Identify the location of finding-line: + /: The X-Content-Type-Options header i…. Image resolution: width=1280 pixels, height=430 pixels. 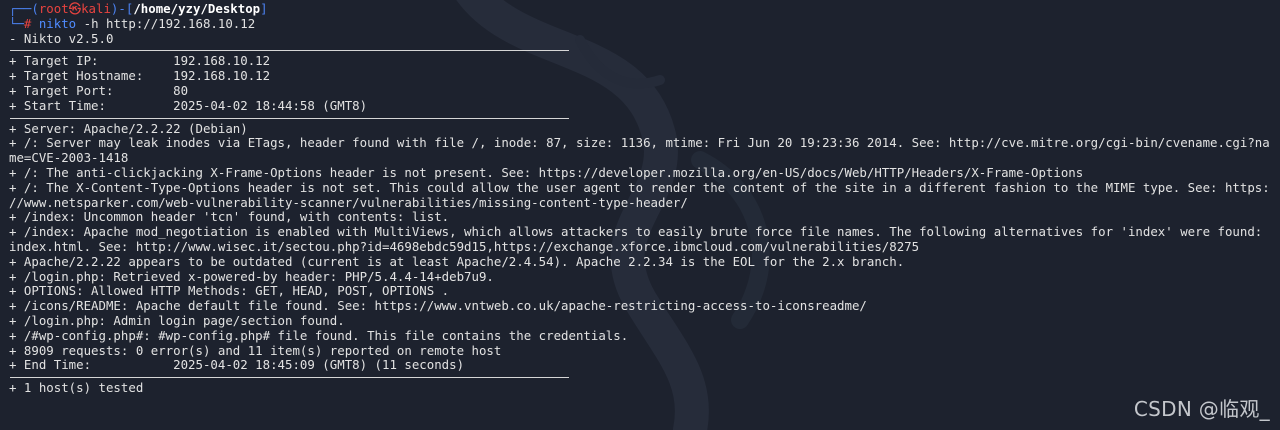
(639, 187).